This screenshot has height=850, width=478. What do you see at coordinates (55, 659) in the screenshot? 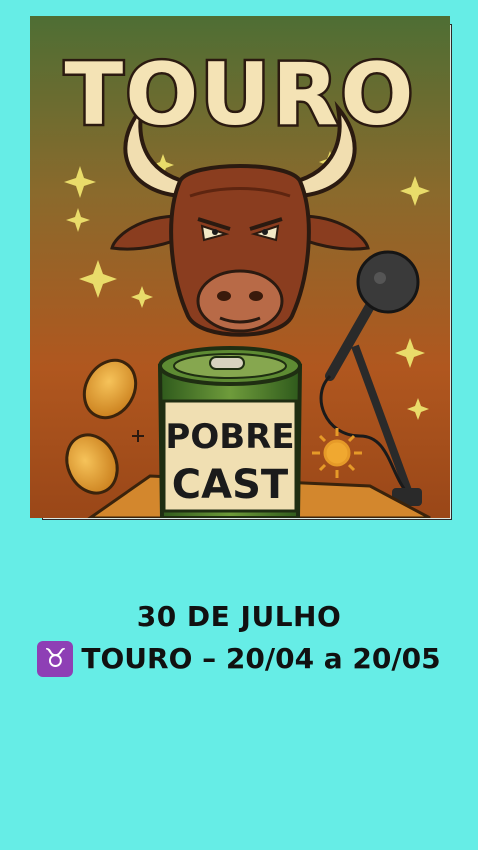
I see `taurus-sign-icon: ♉` at bounding box center [55, 659].